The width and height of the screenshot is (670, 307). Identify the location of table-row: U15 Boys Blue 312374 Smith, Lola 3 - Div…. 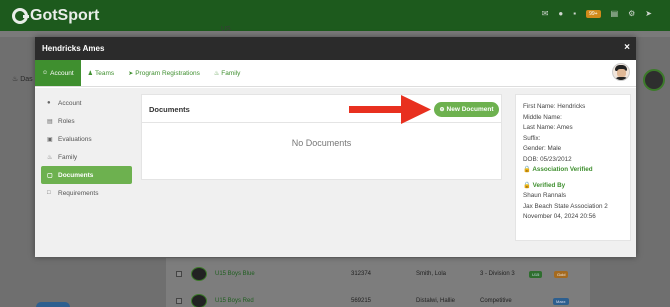
(378, 274).